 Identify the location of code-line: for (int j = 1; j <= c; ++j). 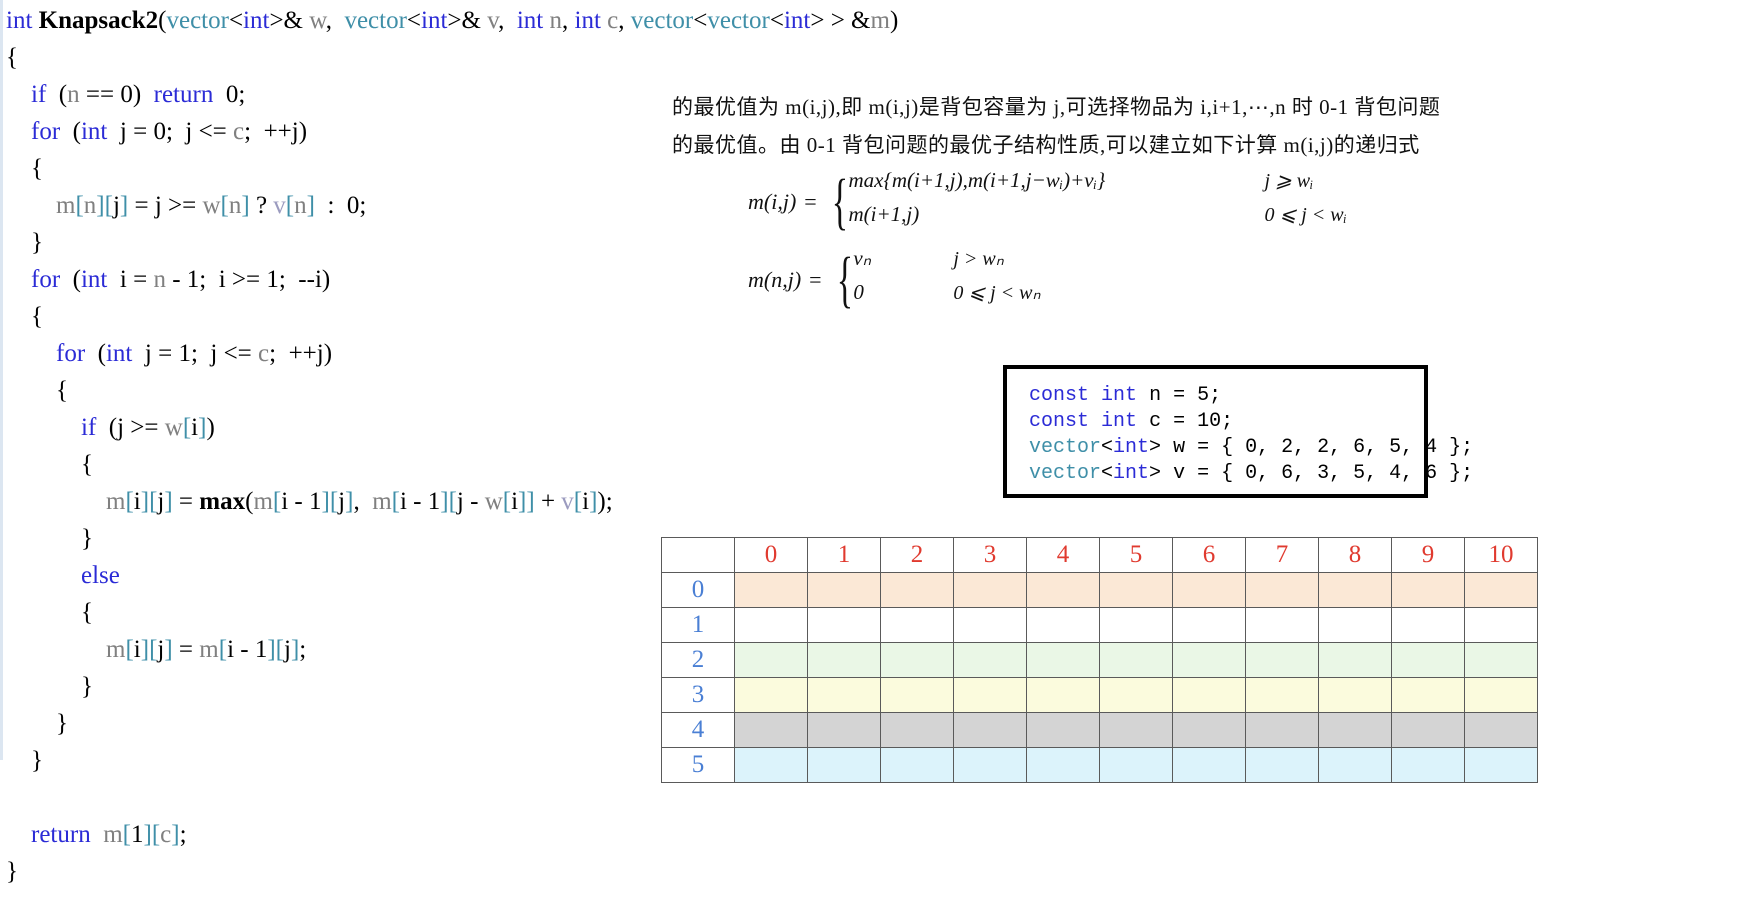
(452, 353).